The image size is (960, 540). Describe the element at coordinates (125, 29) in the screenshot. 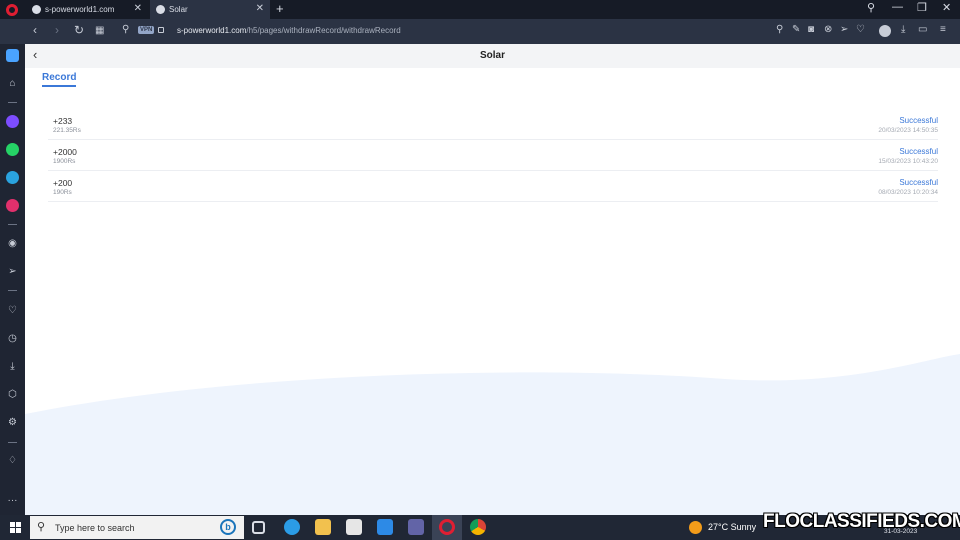

I see `site-settings-icon: ⚲` at that location.